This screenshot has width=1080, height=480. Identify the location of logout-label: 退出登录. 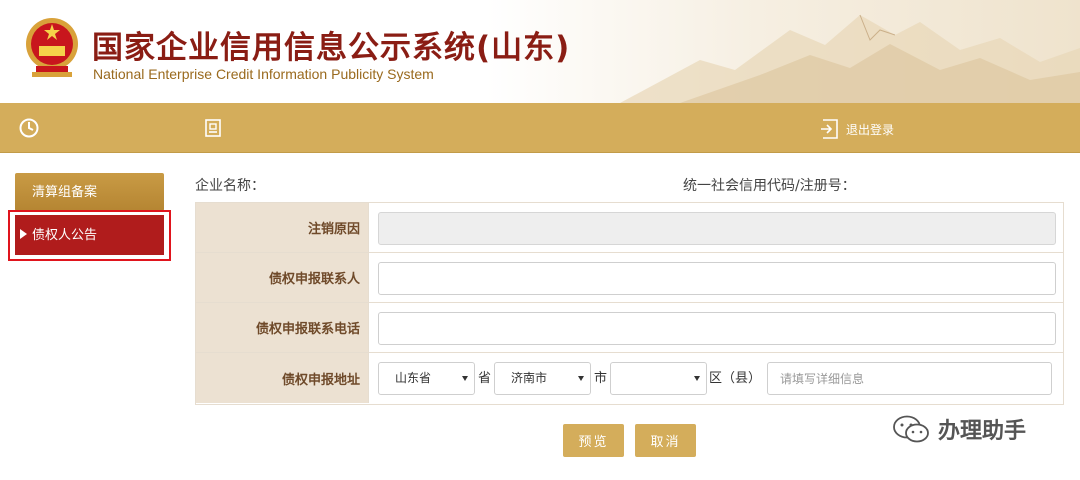
(870, 129).